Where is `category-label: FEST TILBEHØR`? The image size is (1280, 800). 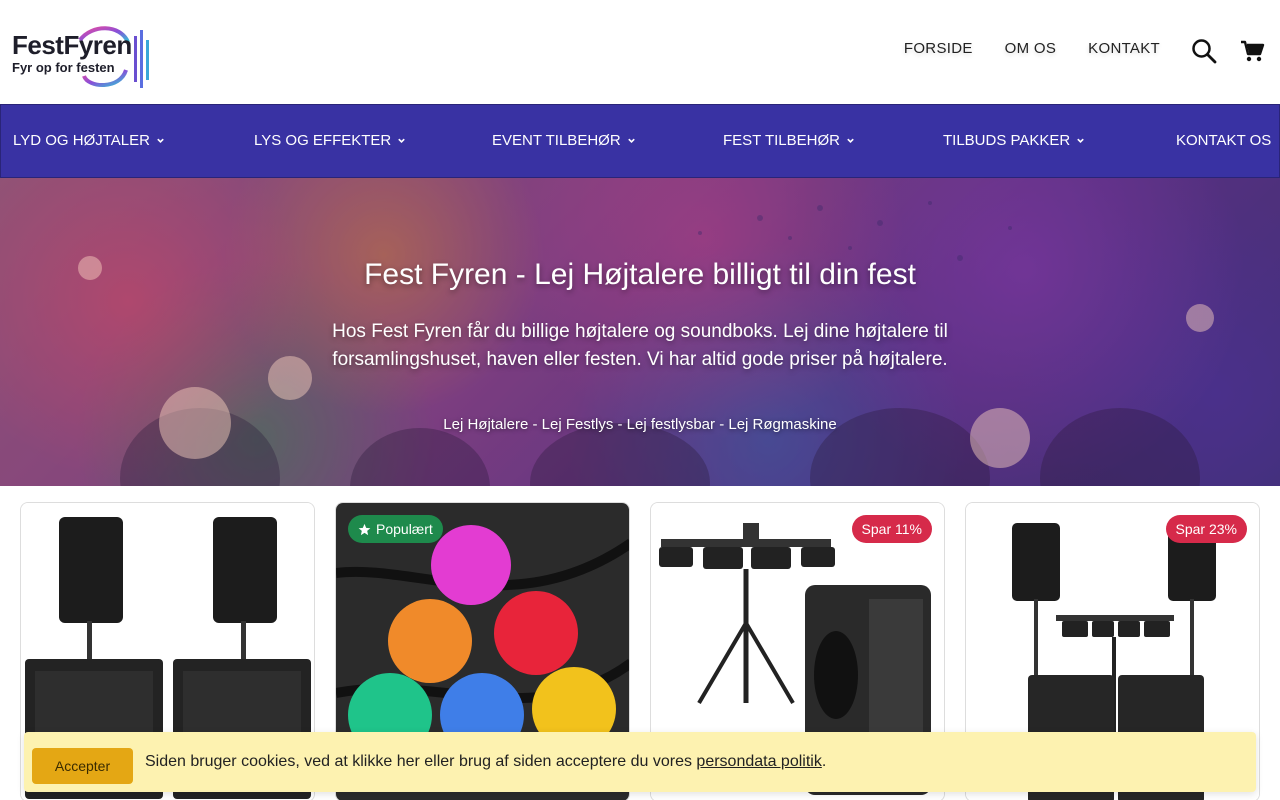 category-label: FEST TILBEHØR is located at coordinates (781, 140).